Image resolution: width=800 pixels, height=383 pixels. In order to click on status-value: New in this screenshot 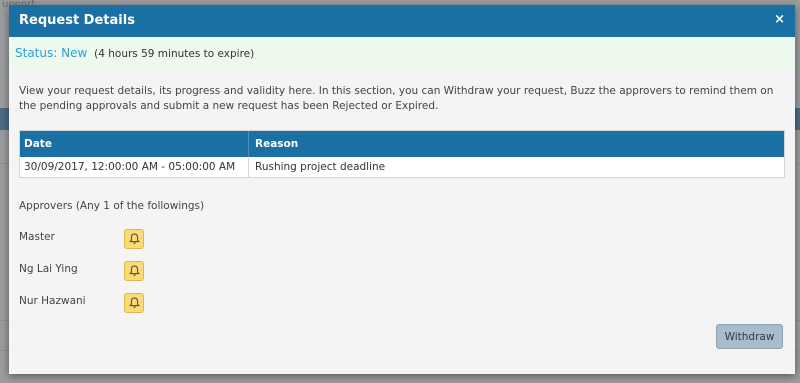, I will do `click(74, 53)`.